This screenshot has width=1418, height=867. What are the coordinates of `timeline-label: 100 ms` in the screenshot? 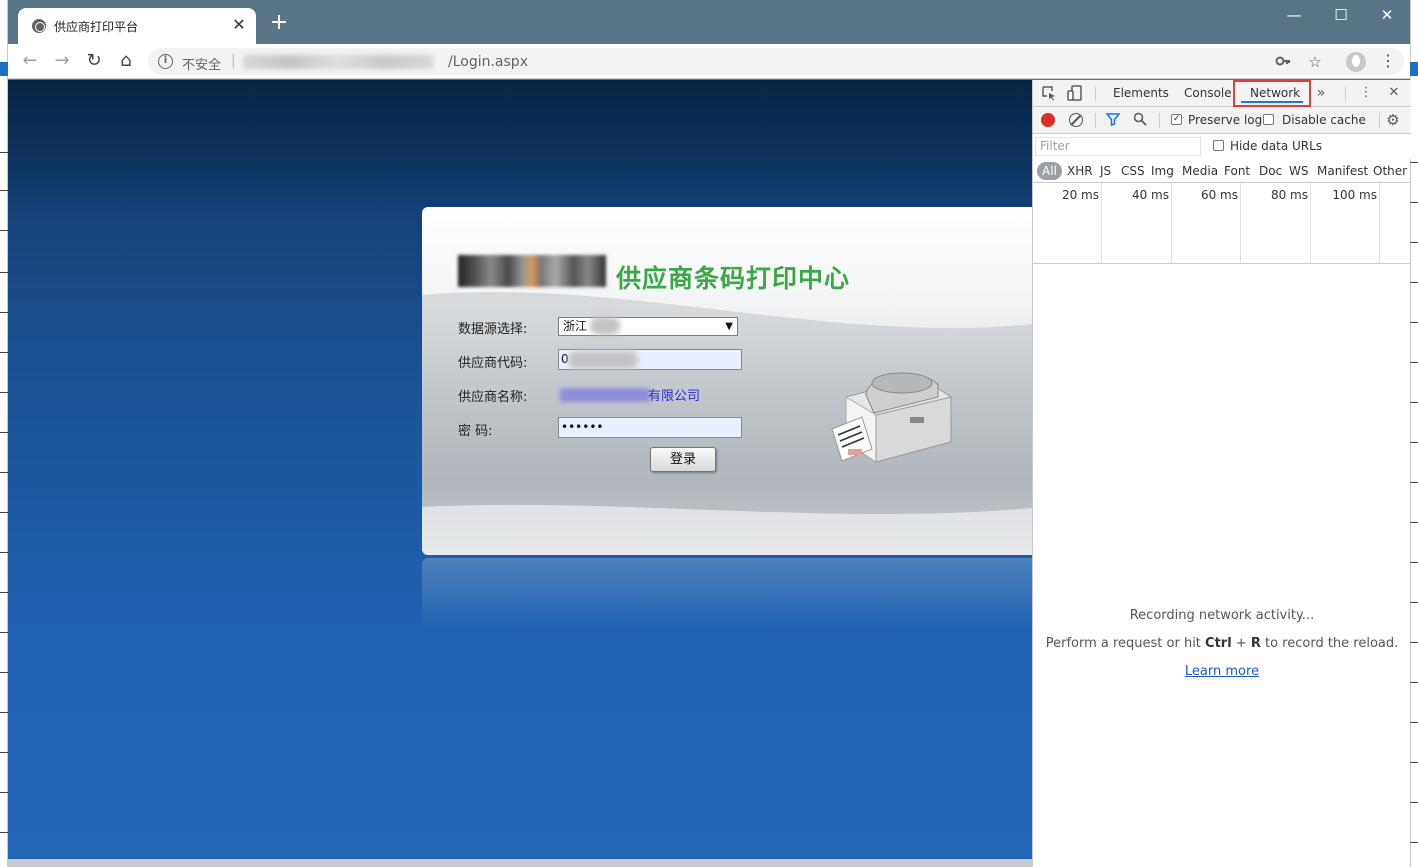 It's located at (1354, 195).